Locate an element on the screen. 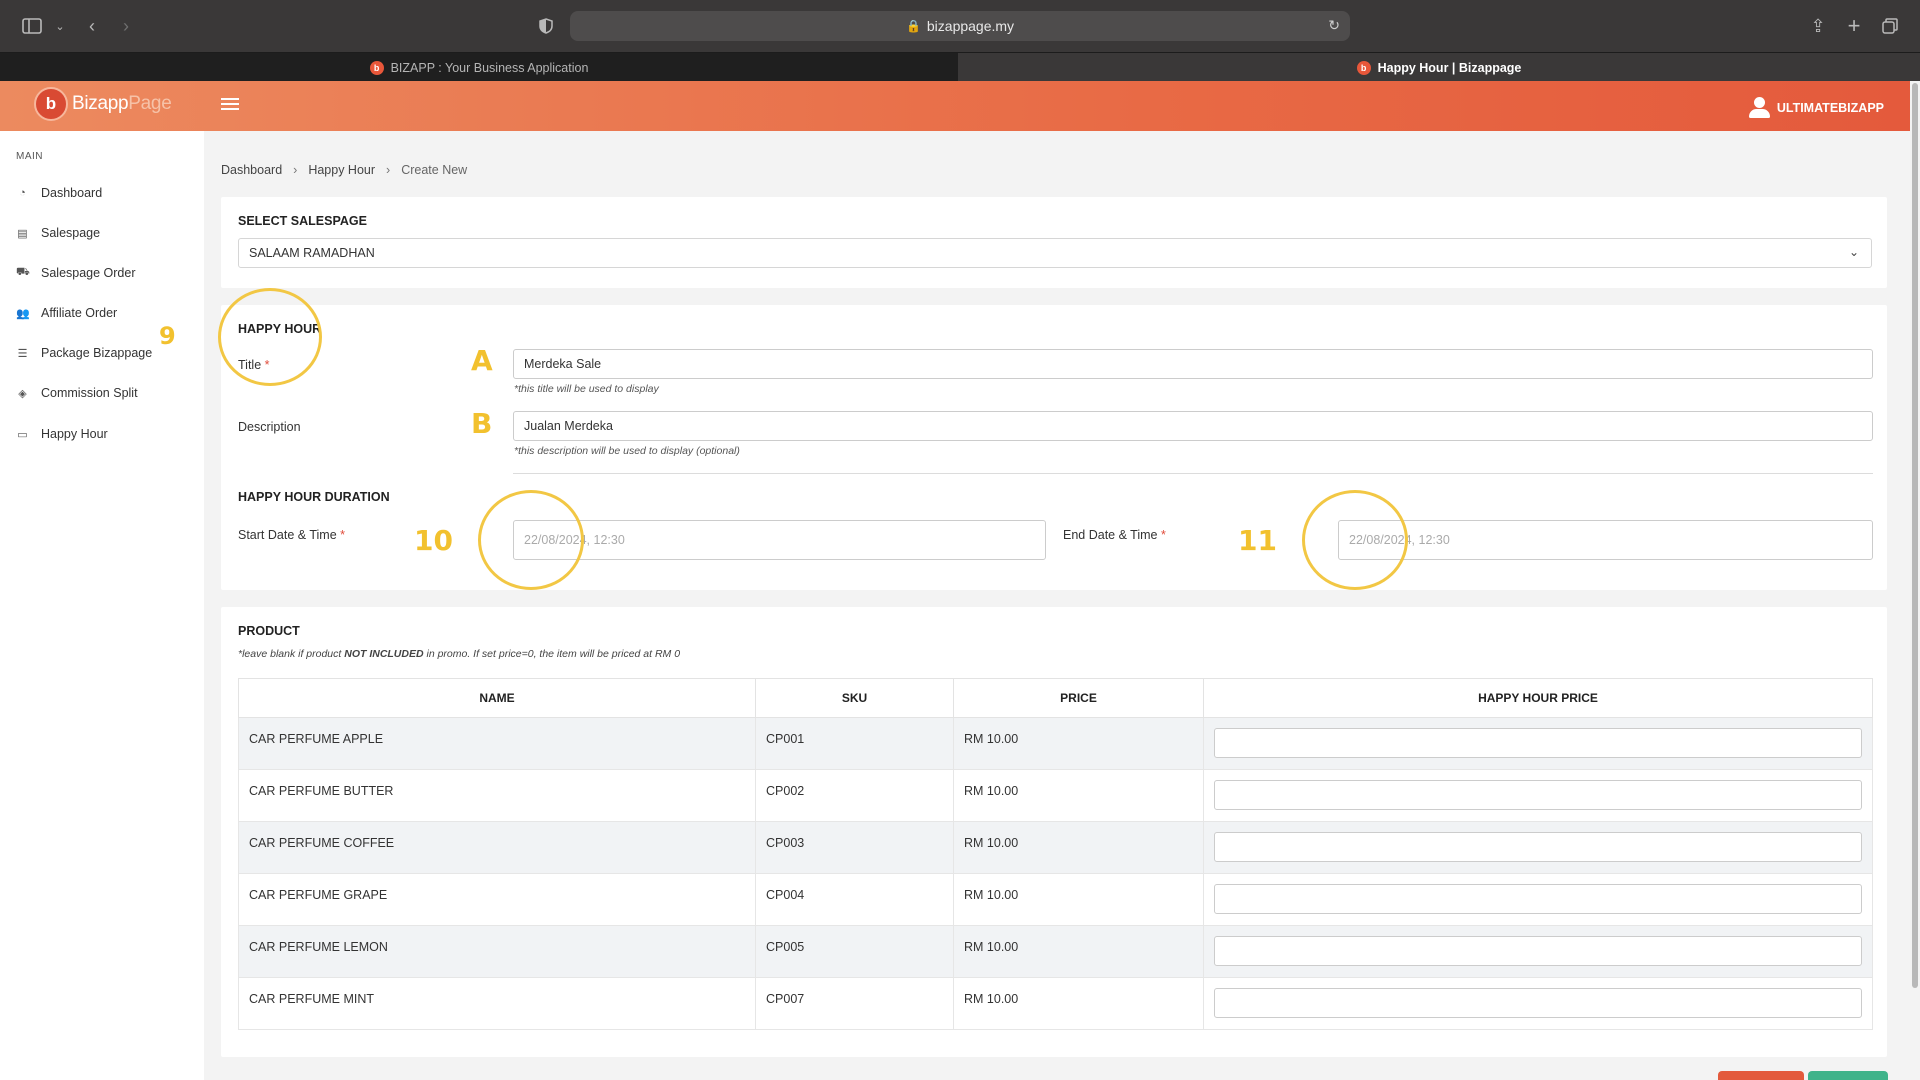 This screenshot has height=1080, width=1920. sidebar-toggle-icon is located at coordinates (32, 26).